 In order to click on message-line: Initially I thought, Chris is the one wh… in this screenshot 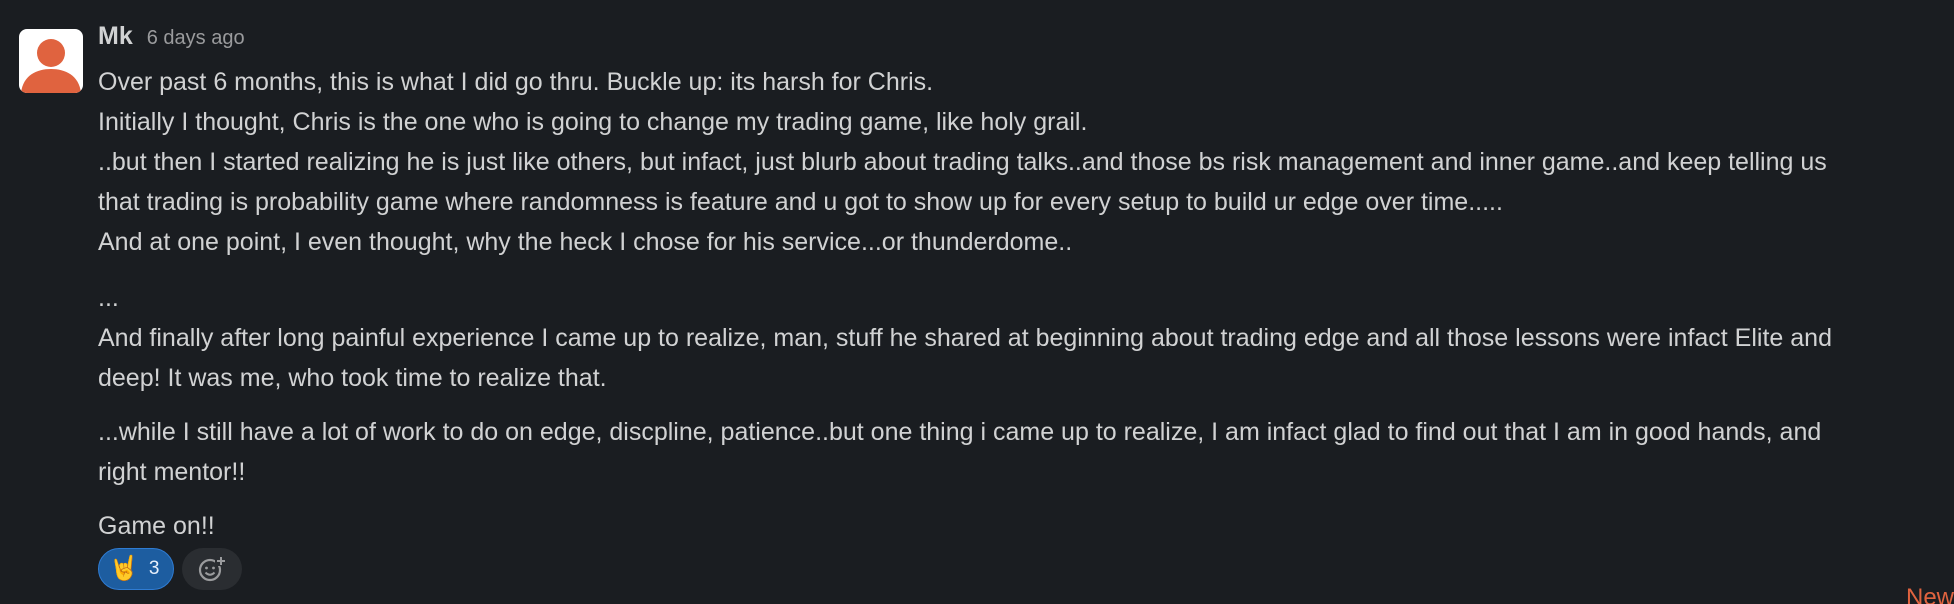, I will do `click(593, 122)`.